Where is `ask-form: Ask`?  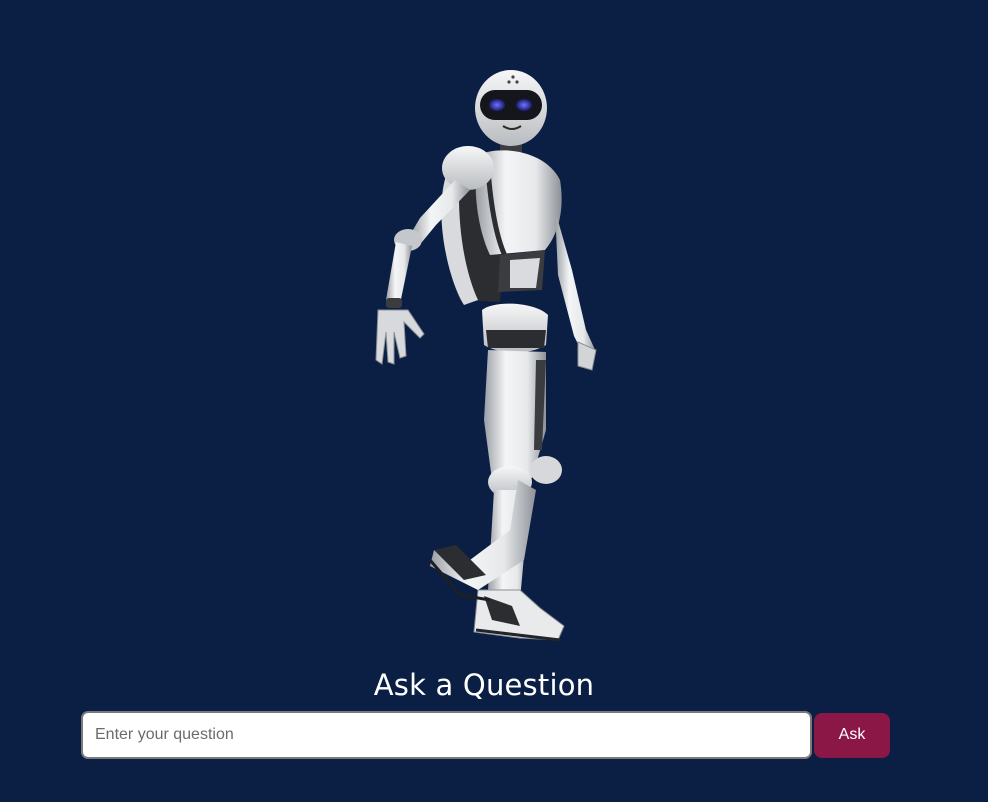
ask-form: Ask is located at coordinates (485, 735).